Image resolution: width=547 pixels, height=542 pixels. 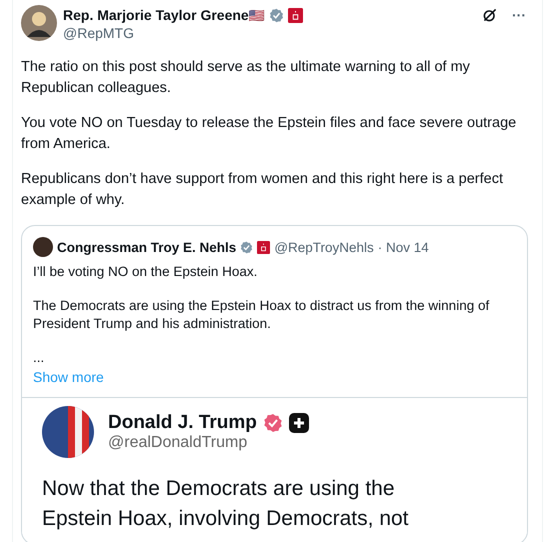 What do you see at coordinates (269, 134) in the screenshot?
I see `post-text: You vote NO on Tuesday to release the Epstein files and face severe outrage from America.` at bounding box center [269, 134].